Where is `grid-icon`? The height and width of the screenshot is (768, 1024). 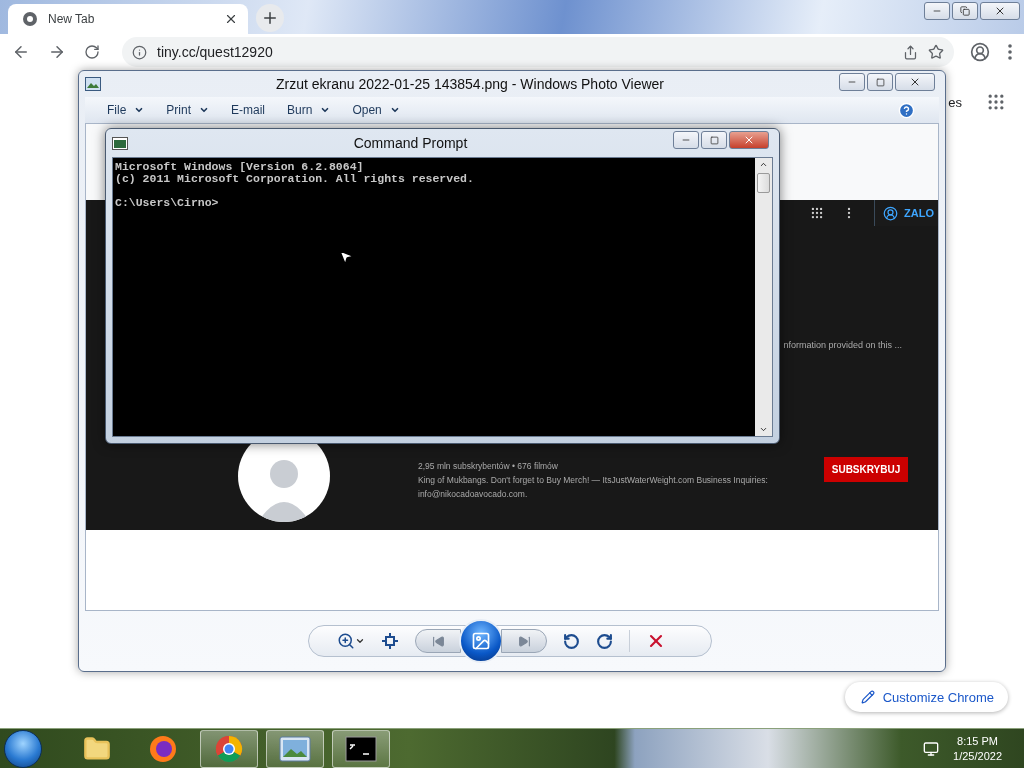 grid-icon is located at coordinates (996, 102).